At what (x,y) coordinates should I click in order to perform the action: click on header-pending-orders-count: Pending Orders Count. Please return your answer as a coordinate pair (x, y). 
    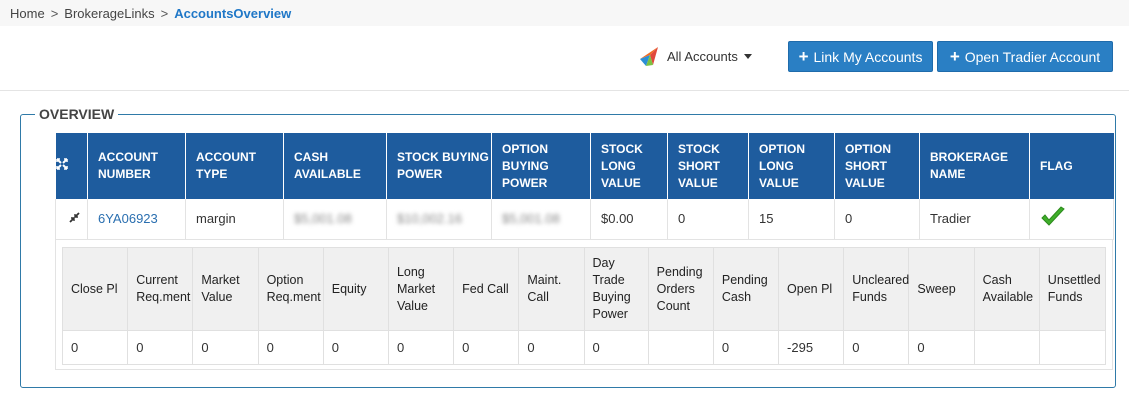
    Looking at the image, I should click on (680, 289).